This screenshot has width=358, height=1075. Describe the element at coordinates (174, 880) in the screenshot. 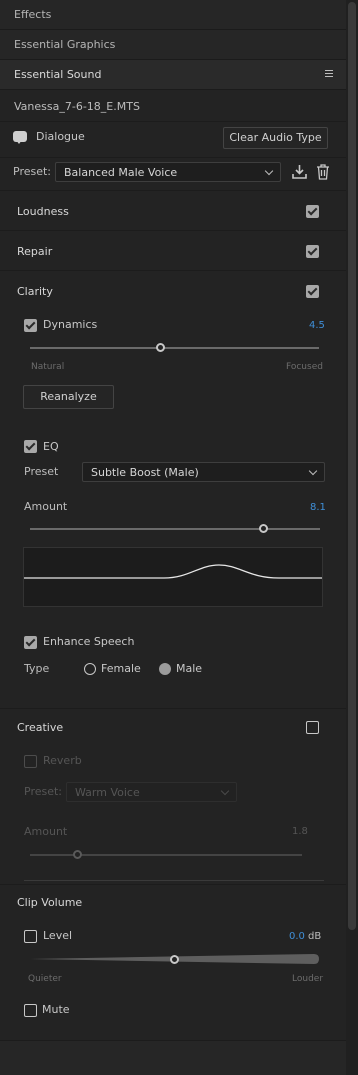

I see `creative-divider` at that location.